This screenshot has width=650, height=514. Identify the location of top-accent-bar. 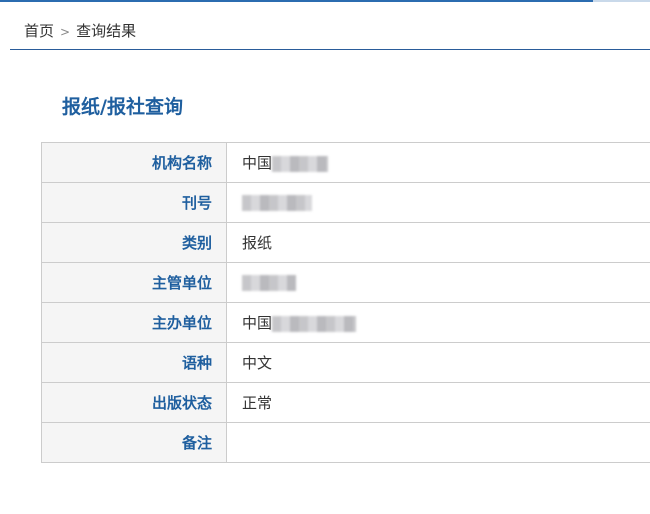
(296, 1).